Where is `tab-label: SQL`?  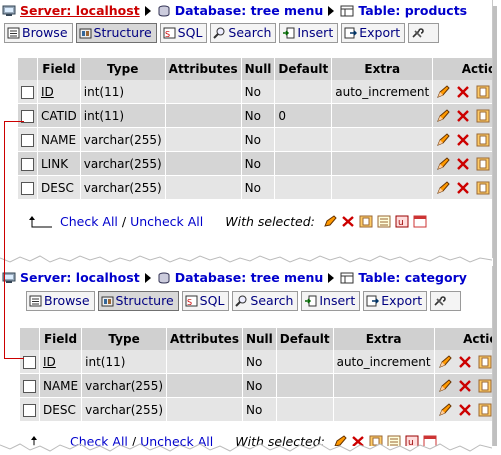
tab-label: SQL is located at coordinates (212, 300).